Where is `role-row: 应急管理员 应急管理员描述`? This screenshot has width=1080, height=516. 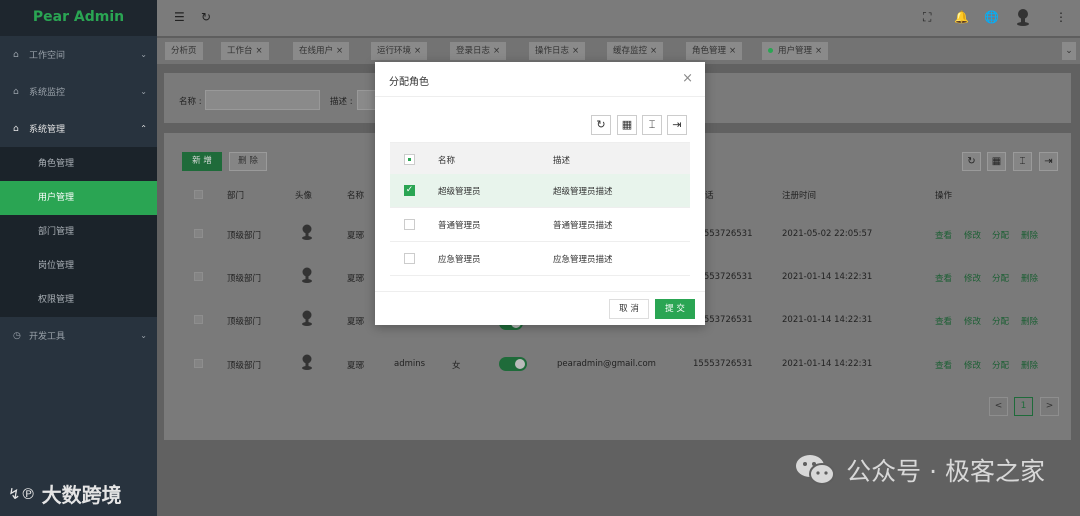
role-row: 应急管理员 应急管理员描述 is located at coordinates (540, 259).